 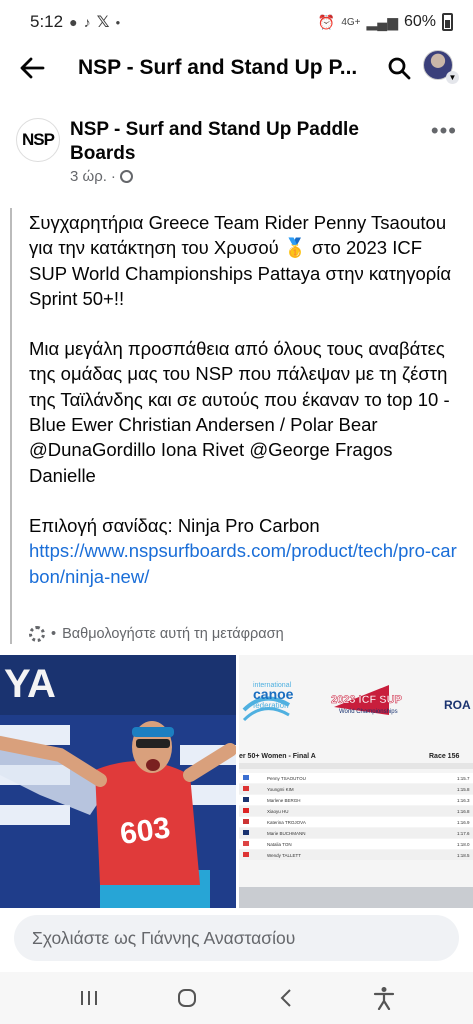 I want to click on svg-text: Natalia TON, so click(x=279, y=844).